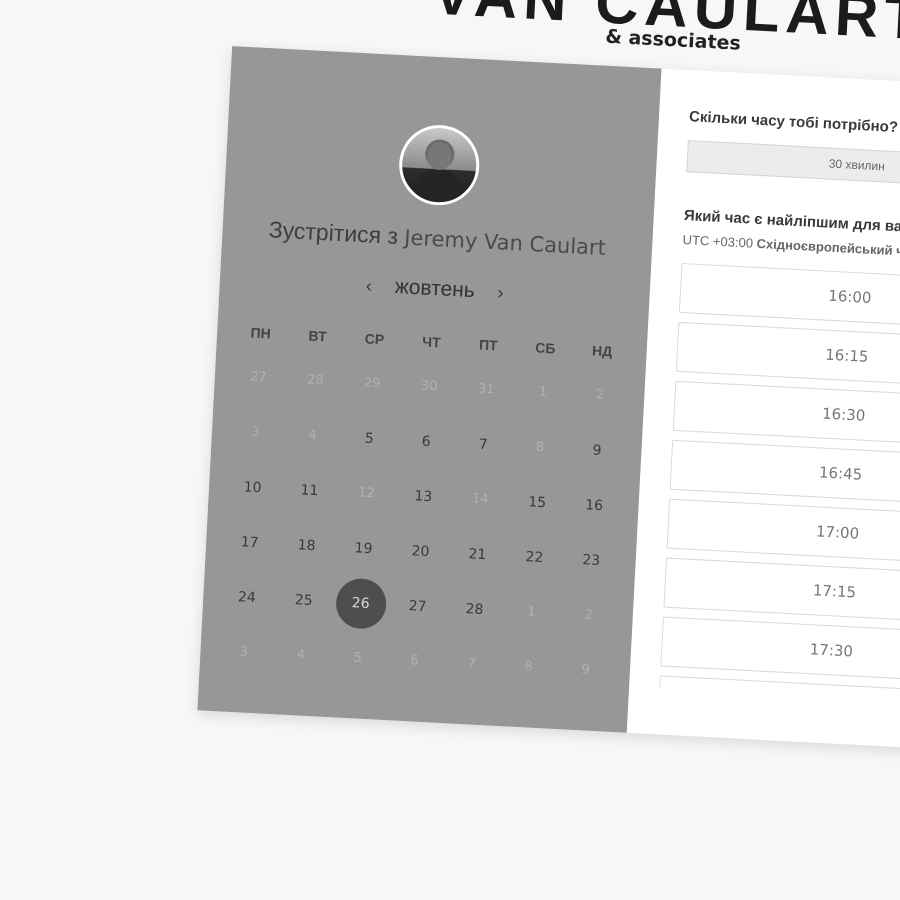 This screenshot has height=900, width=900. I want to click on duration-question: Скільки часу тобі потрібно?, so click(793, 122).